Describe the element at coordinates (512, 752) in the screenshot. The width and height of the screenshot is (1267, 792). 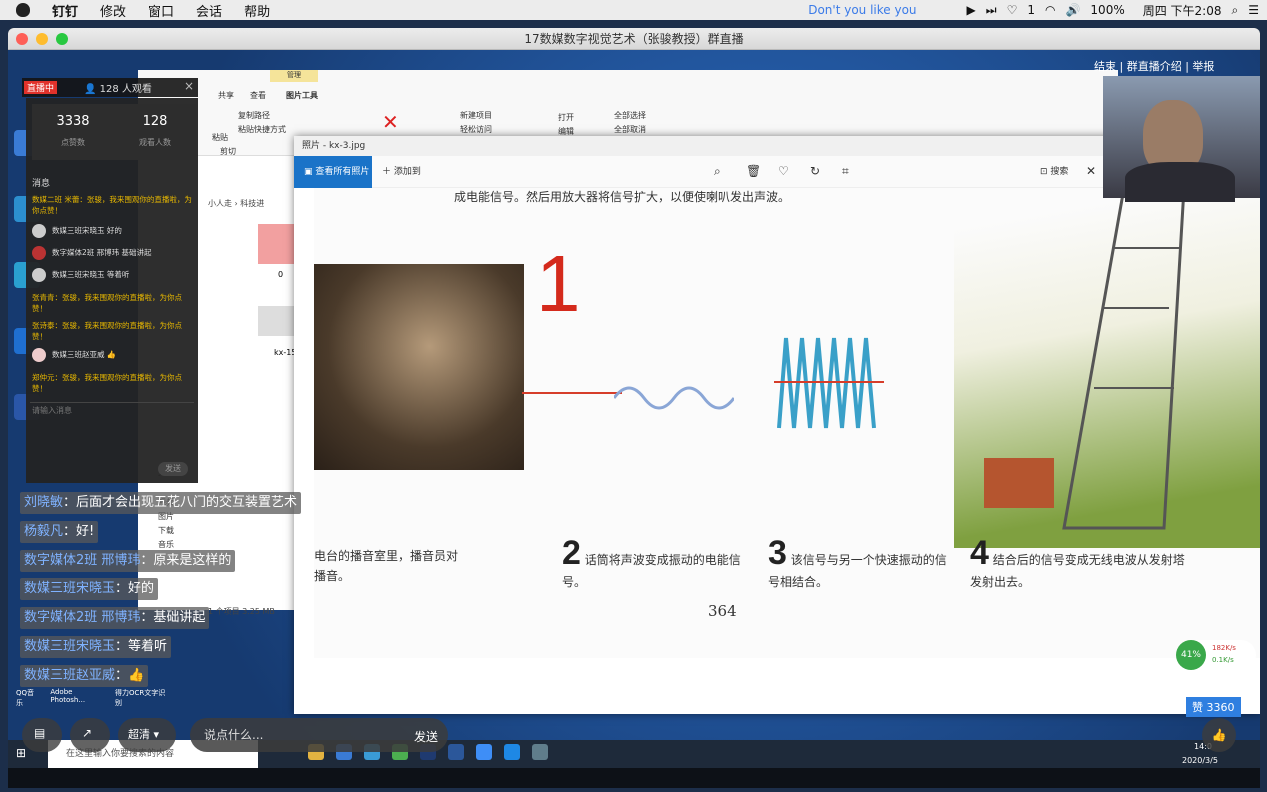
I see `screen-capture-icon` at that location.